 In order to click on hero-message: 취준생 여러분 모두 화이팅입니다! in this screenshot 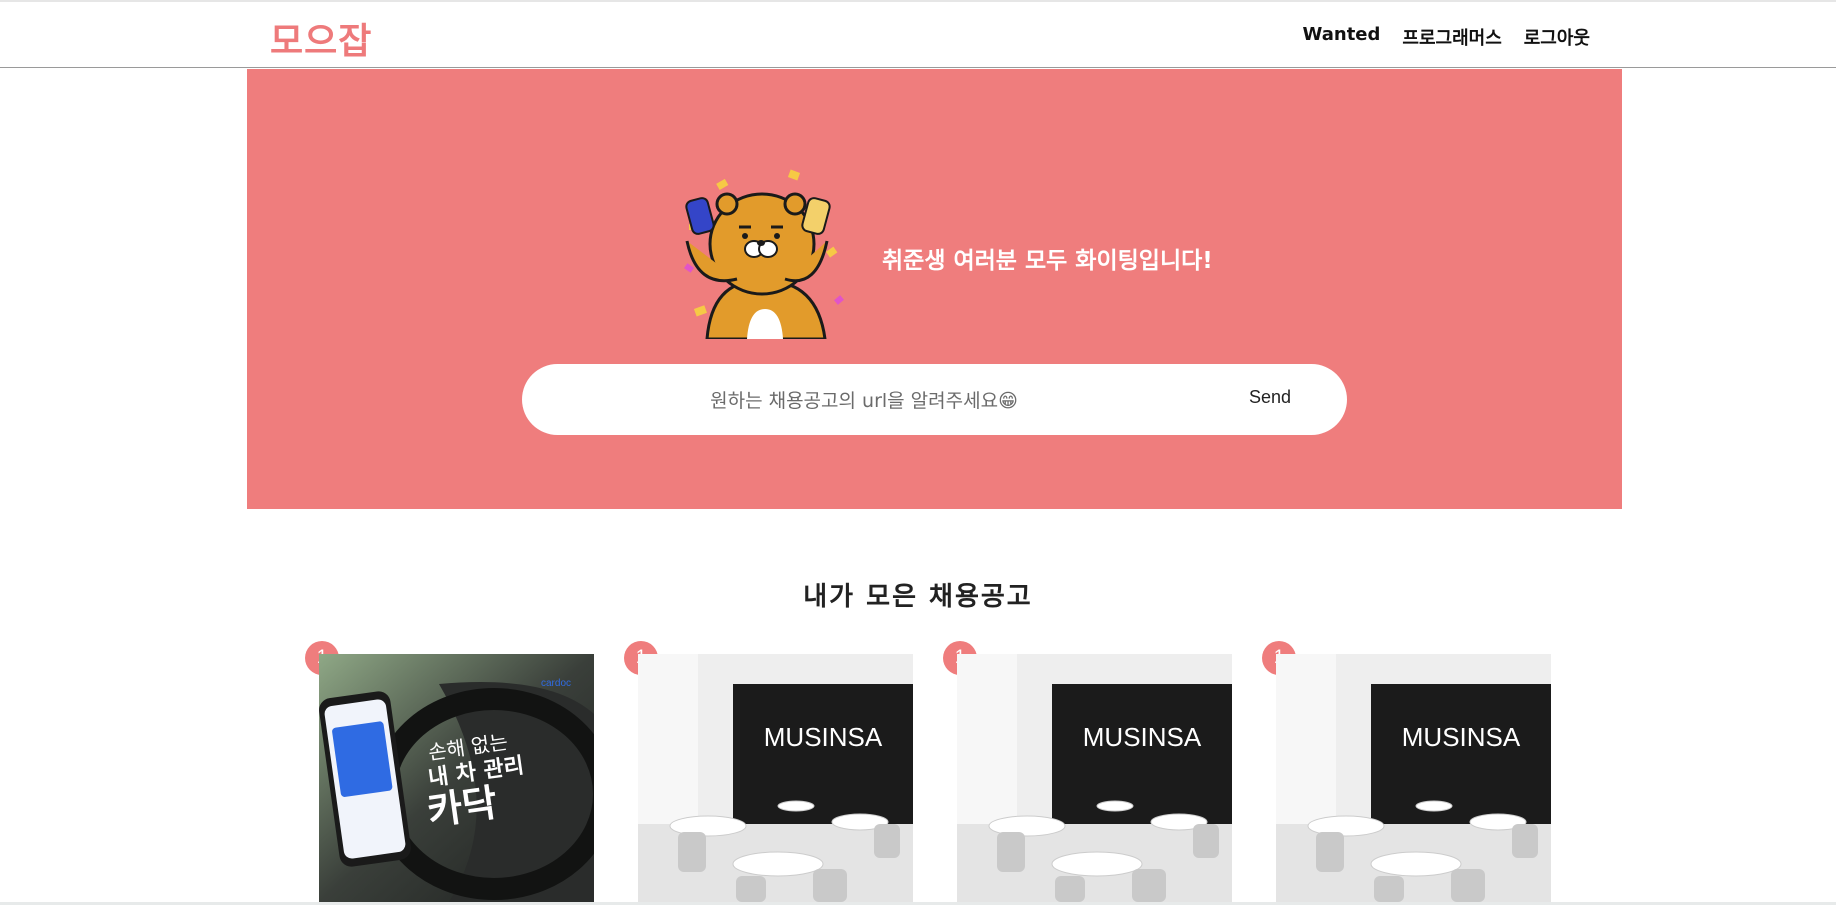, I will do `click(1047, 261)`.